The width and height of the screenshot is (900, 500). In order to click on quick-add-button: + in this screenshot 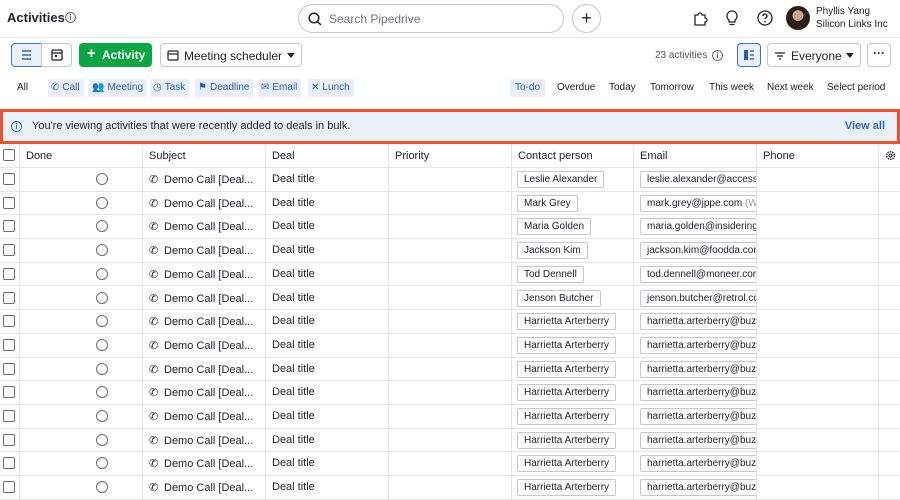, I will do `click(586, 18)`.